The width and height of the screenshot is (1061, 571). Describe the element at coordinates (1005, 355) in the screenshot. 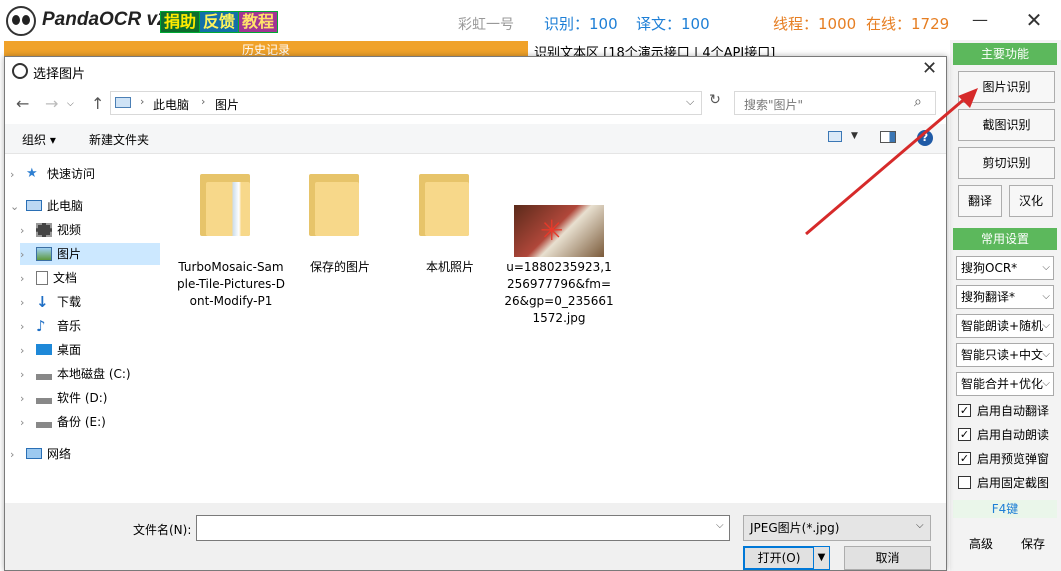

I see `read-only-select: 智能只读+中文 ⌵` at that location.